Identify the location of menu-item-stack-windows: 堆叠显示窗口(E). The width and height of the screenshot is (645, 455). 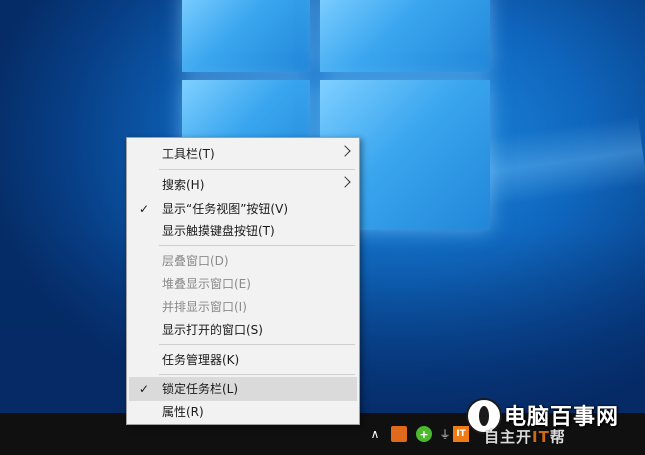
(243, 284).